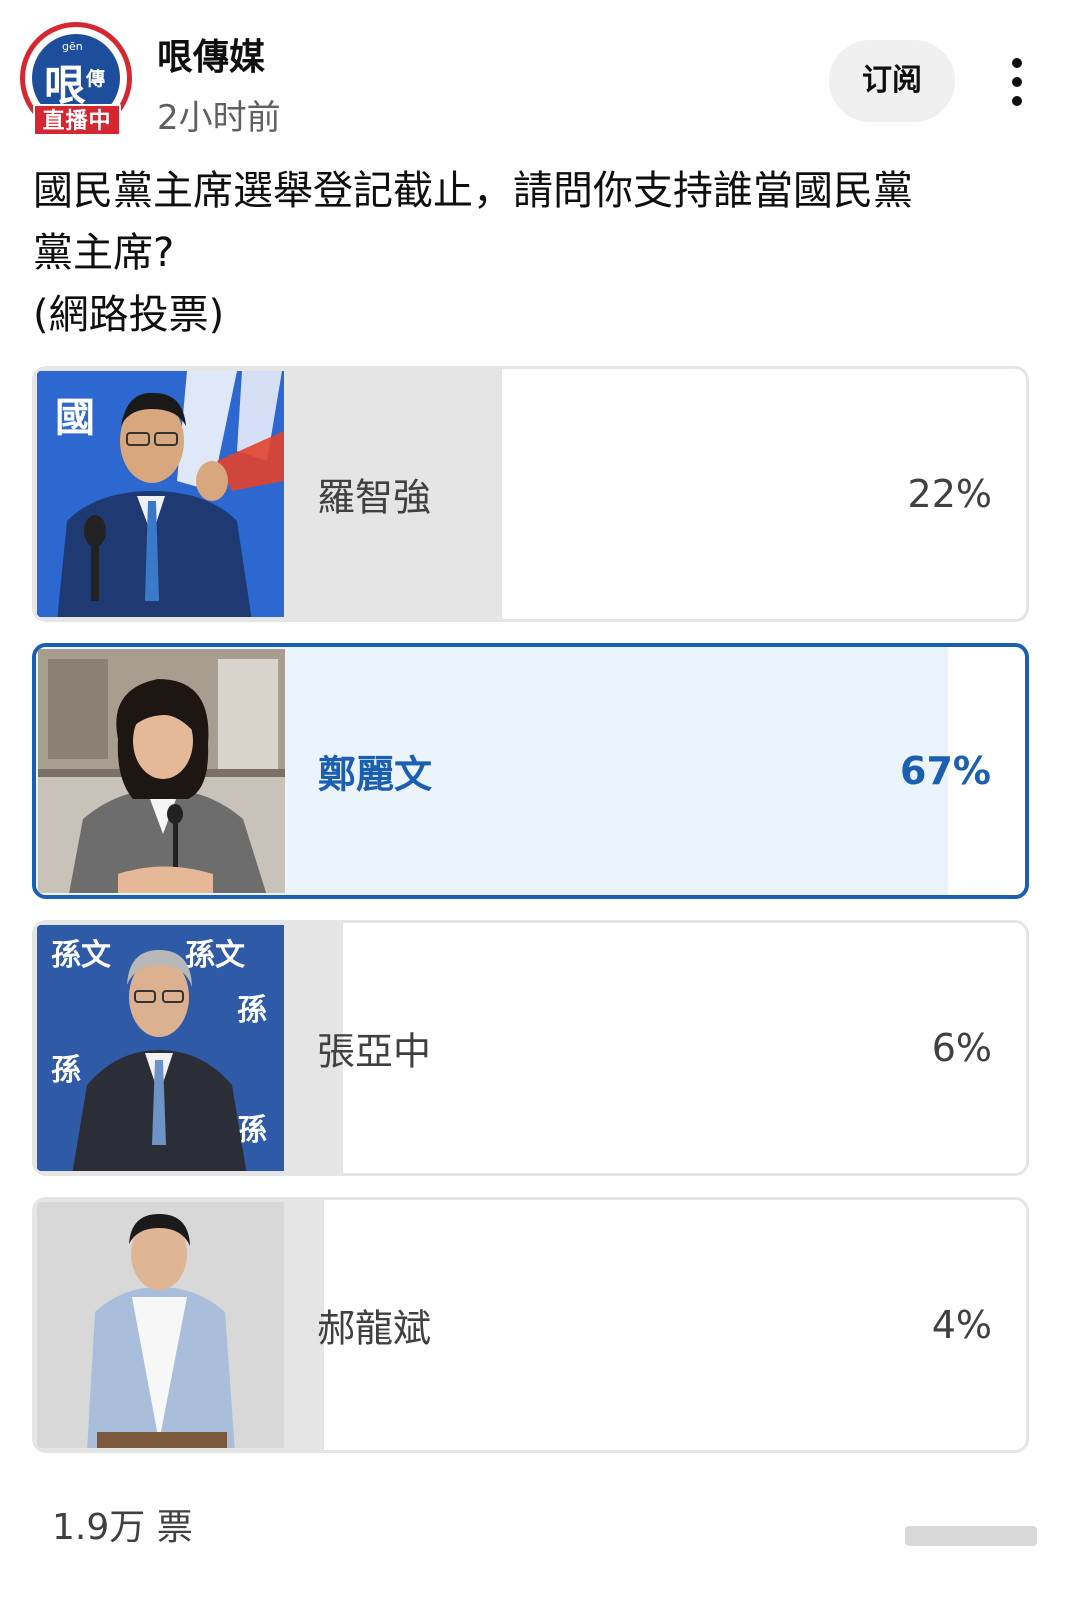  What do you see at coordinates (533, 253) in the screenshot?
I see `poll-question: 國民黨主席選舉登記截止，請問你支持誰當國民黨 黨主席? (網路投票)` at bounding box center [533, 253].